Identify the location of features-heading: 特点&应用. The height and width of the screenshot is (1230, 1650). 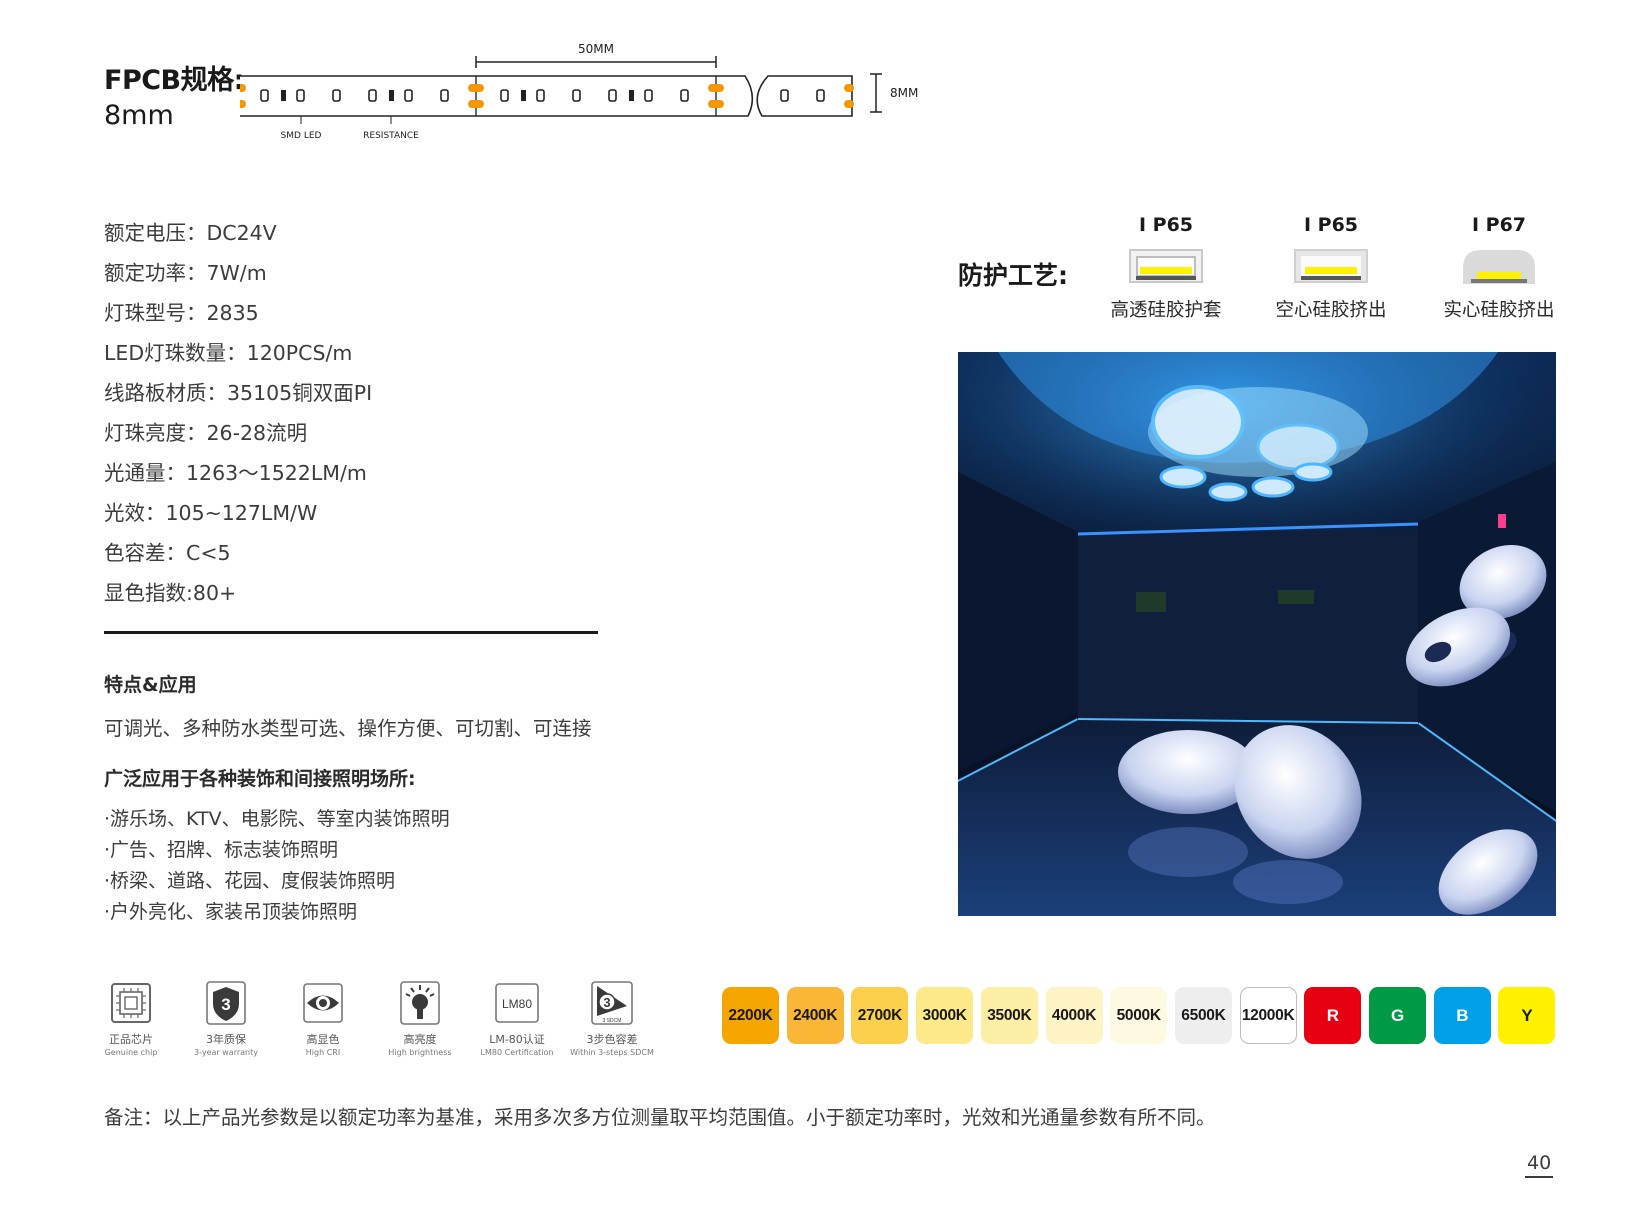
(150, 685).